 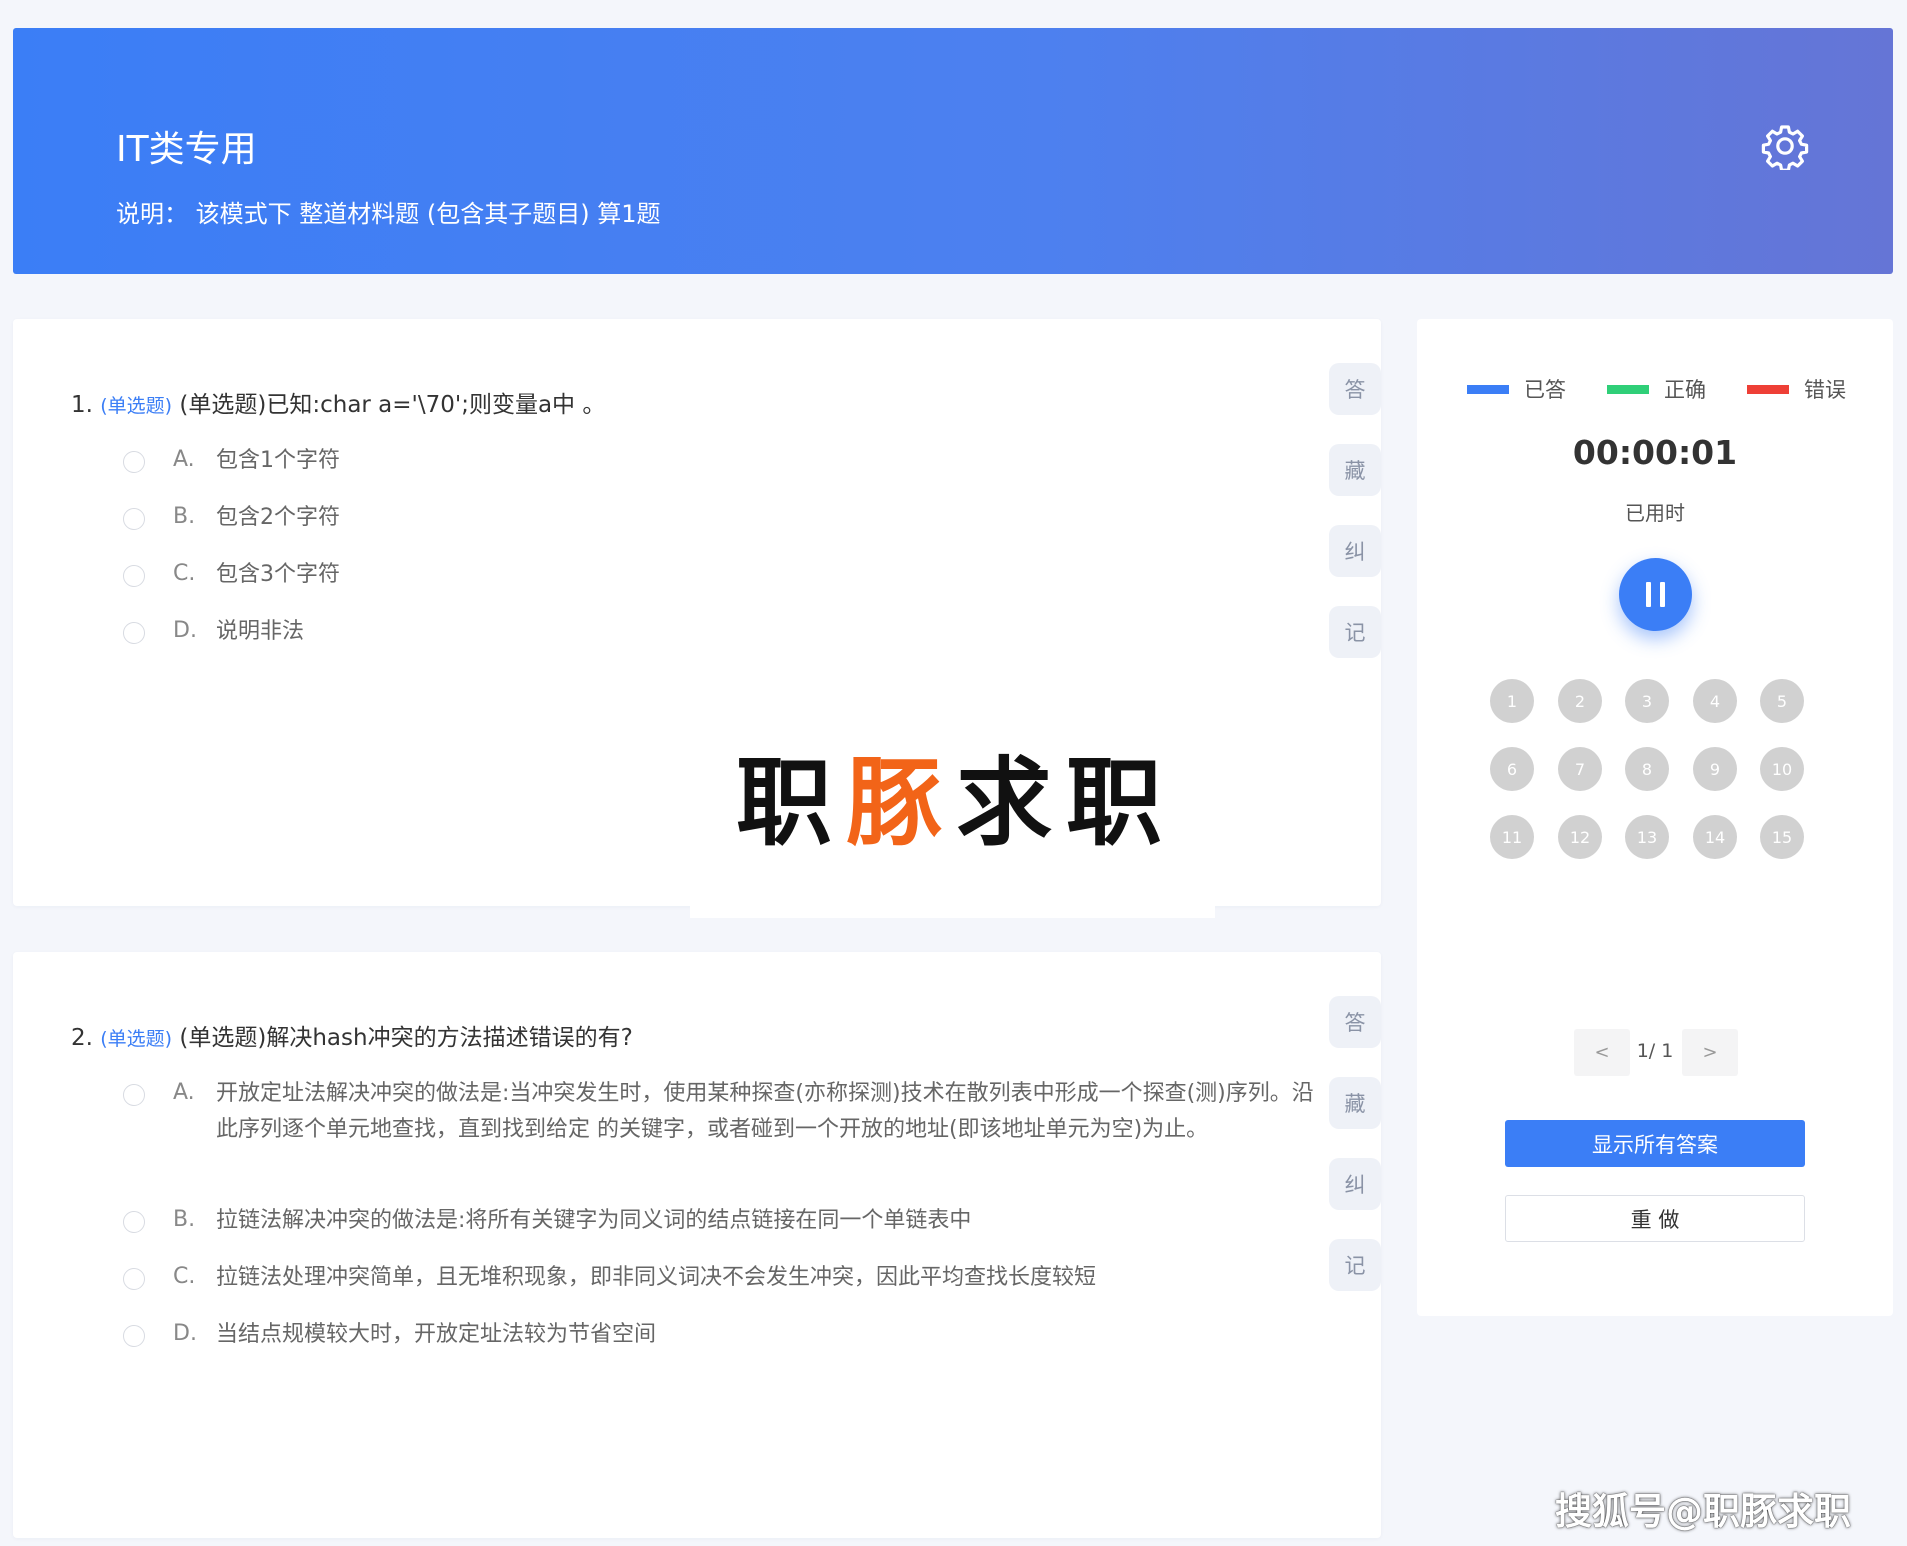 What do you see at coordinates (1655, 1218) in the screenshot?
I see `redo-button: 重 做` at bounding box center [1655, 1218].